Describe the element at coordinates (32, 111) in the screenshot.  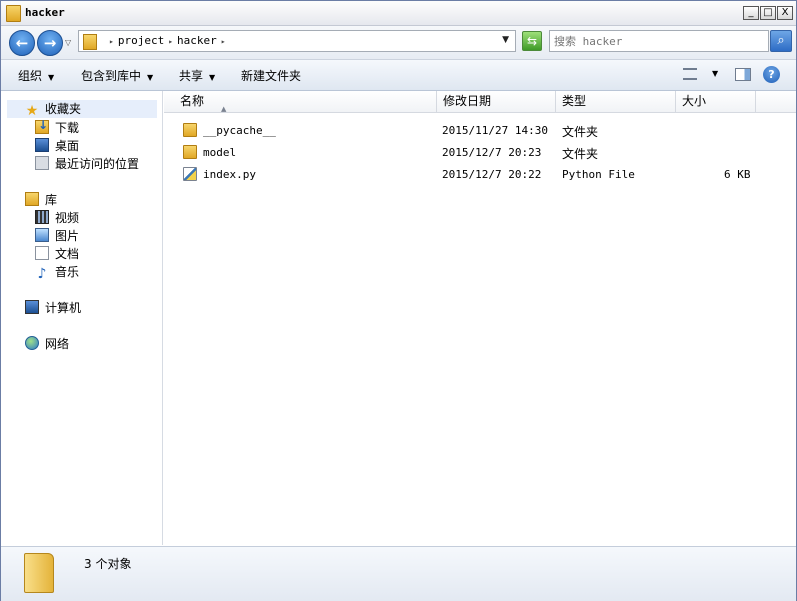
I see `star-icon: ★` at that location.